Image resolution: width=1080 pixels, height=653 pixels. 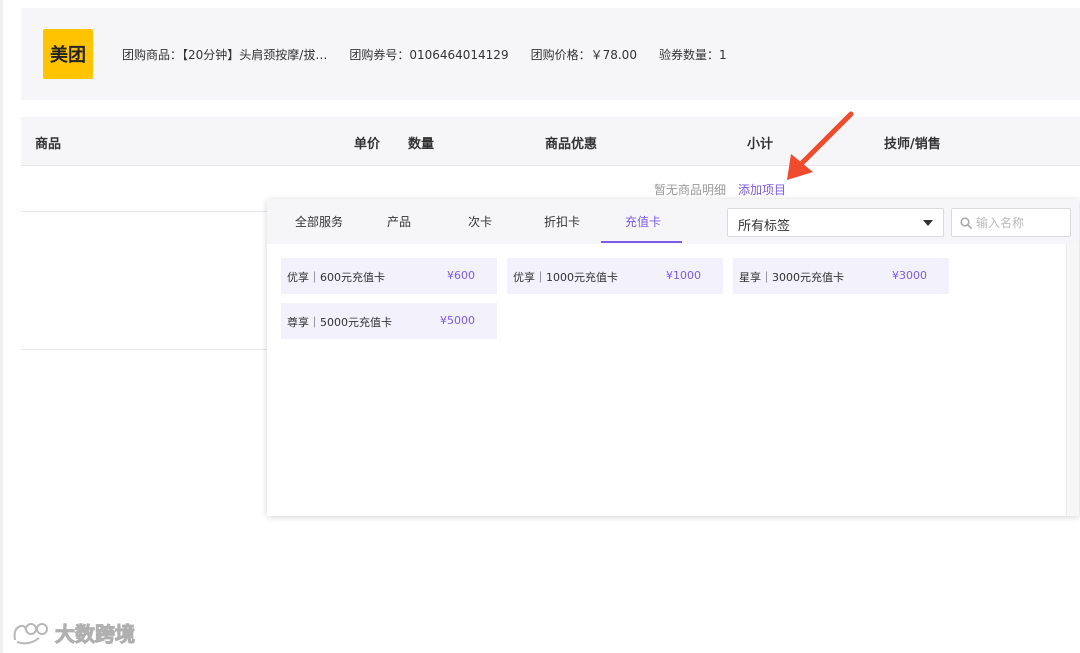 What do you see at coordinates (389, 276) in the screenshot?
I see `recharge-card-item: 优享｜600元充值卡 ¥600` at bounding box center [389, 276].